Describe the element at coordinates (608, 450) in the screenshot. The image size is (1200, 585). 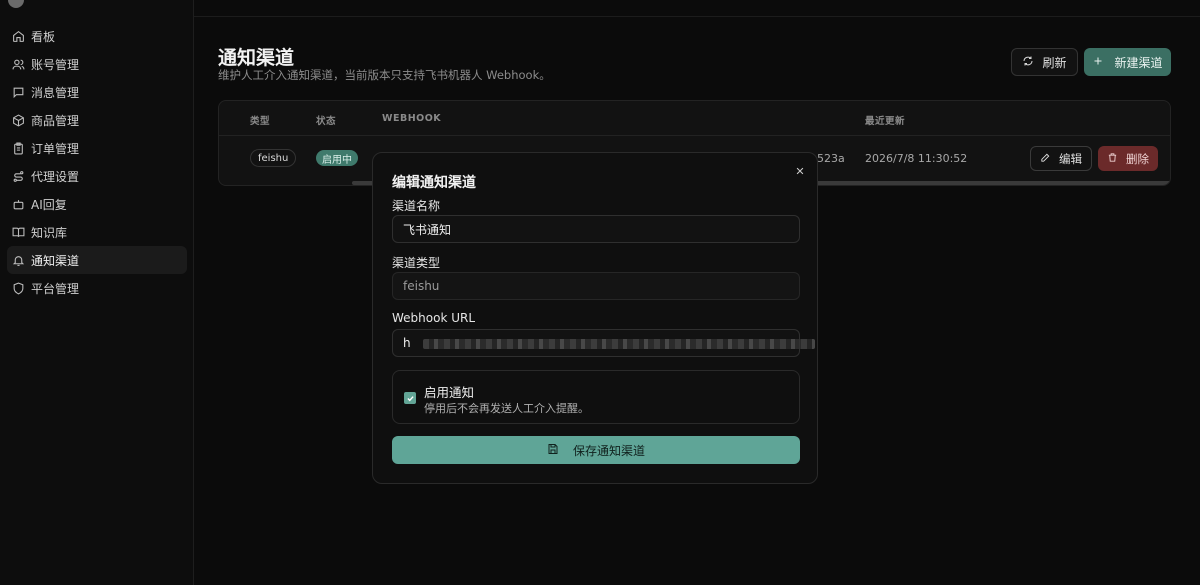
I see `save-label: 保存通知渠道` at that location.